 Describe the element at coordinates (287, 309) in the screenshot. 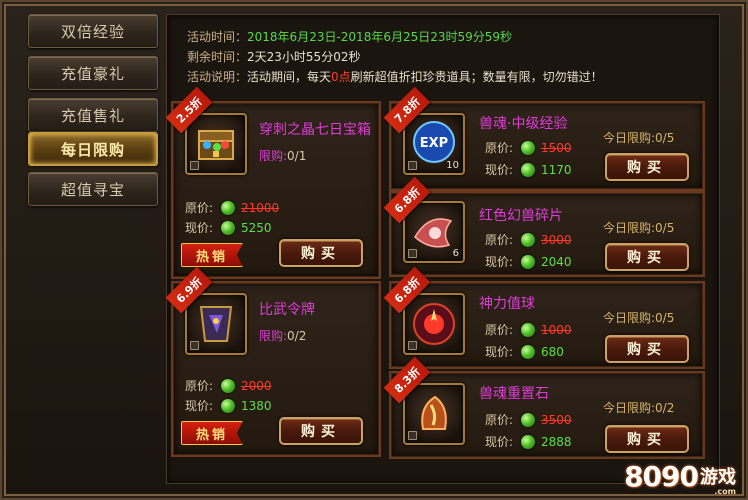

I see `item-name: 比武令牌` at that location.